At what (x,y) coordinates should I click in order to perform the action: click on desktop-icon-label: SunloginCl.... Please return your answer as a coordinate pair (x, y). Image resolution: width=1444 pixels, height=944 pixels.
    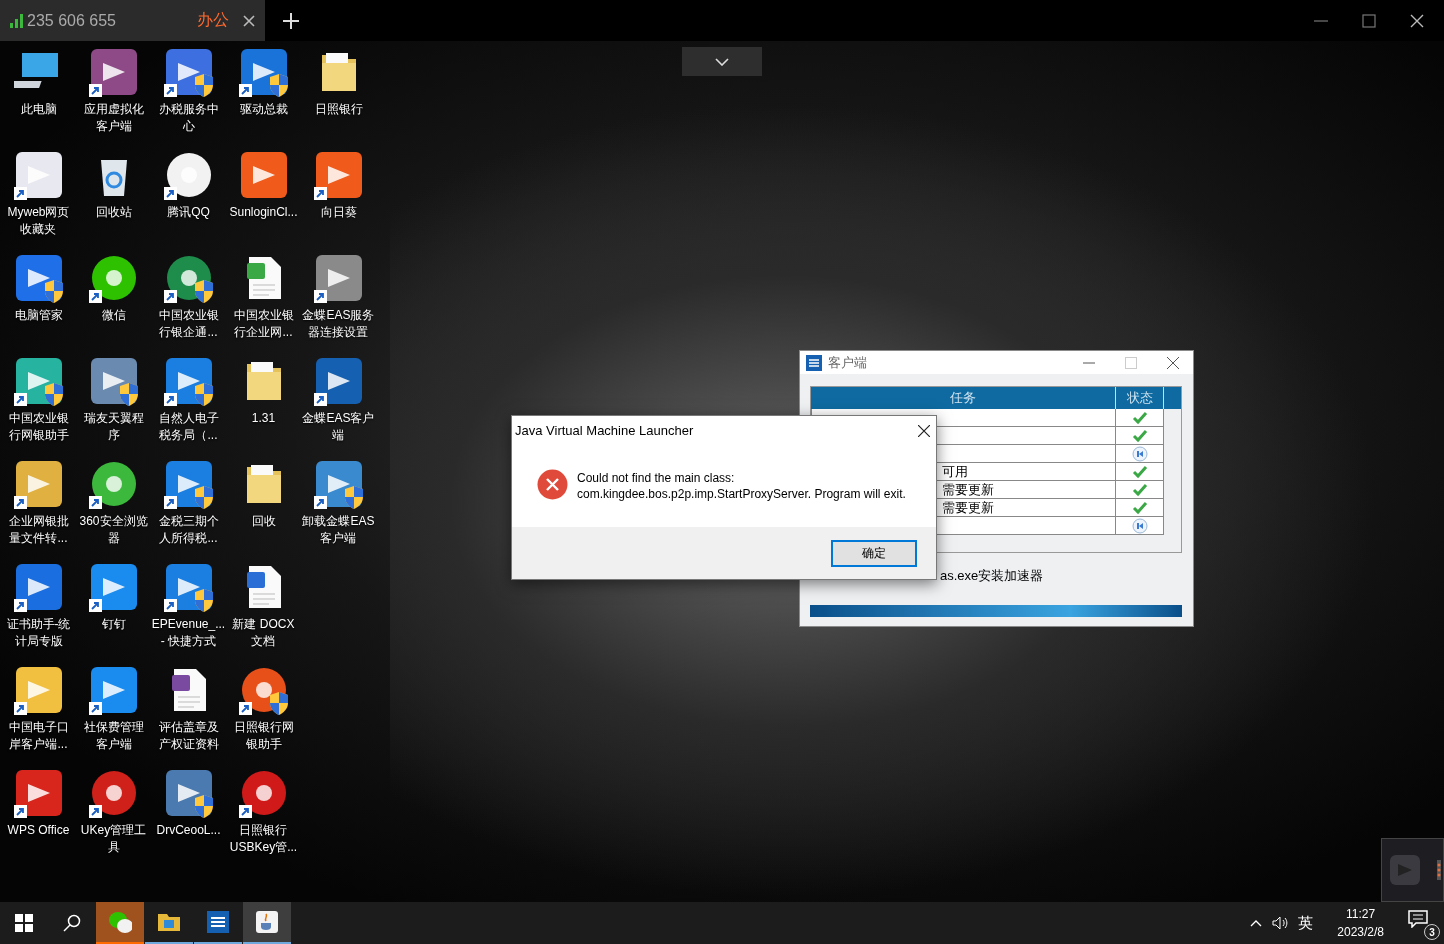
    Looking at the image, I should click on (263, 212).